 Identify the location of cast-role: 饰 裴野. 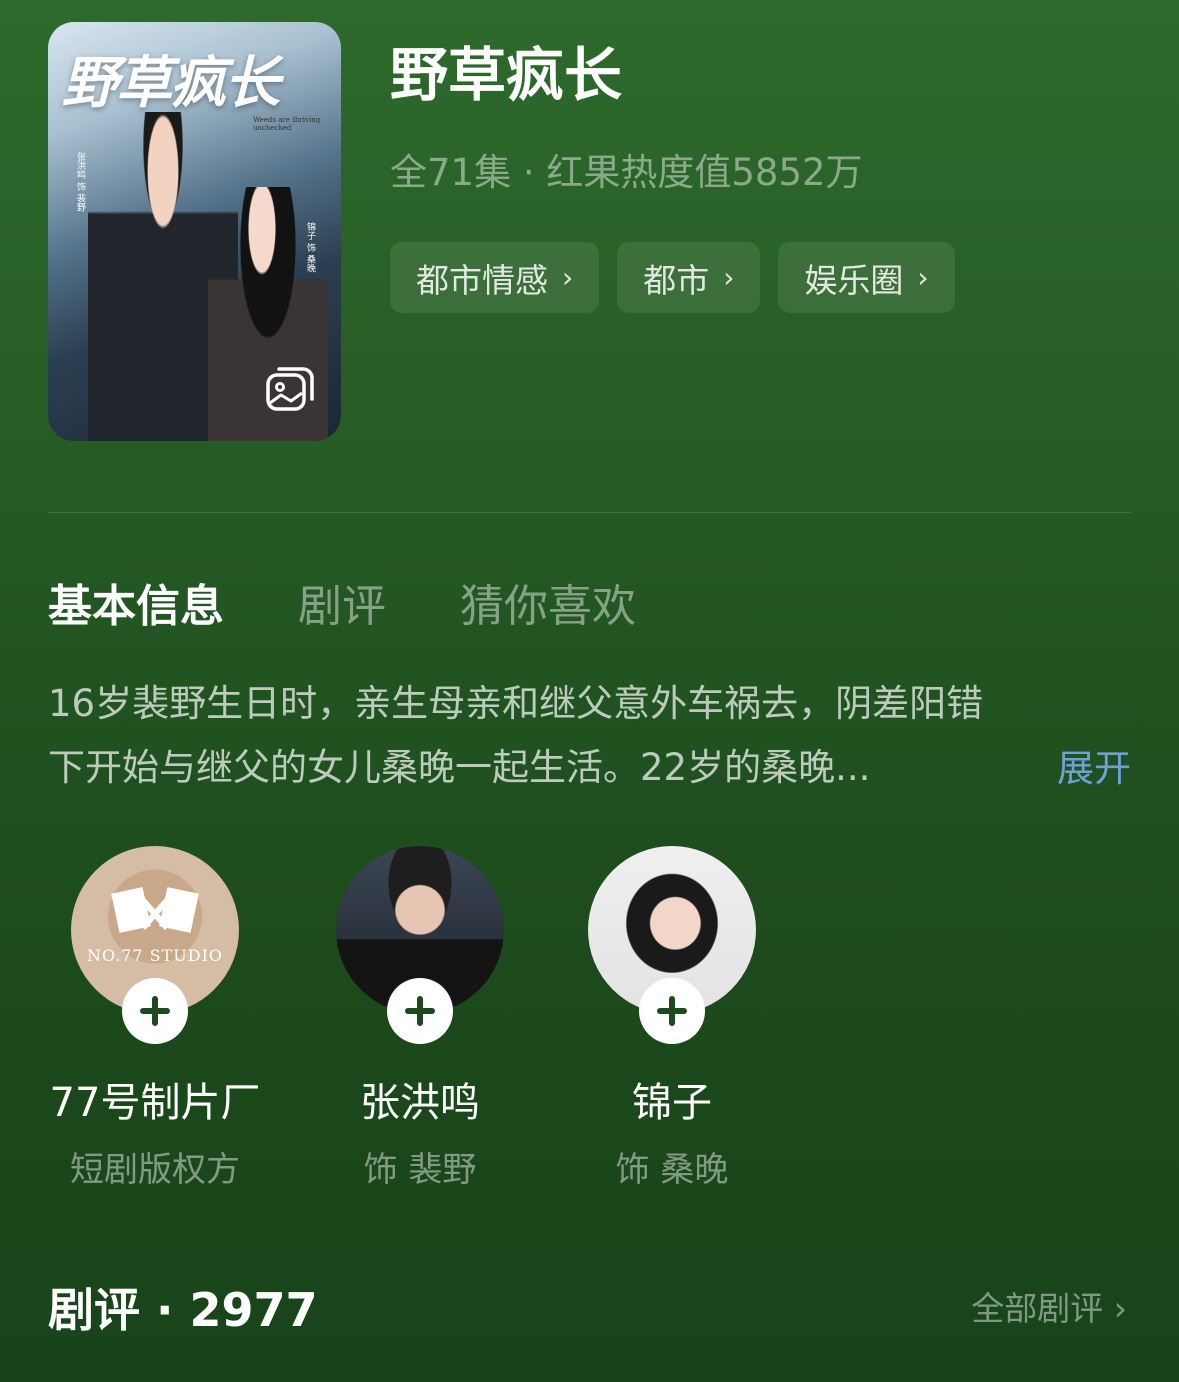
(420, 1170).